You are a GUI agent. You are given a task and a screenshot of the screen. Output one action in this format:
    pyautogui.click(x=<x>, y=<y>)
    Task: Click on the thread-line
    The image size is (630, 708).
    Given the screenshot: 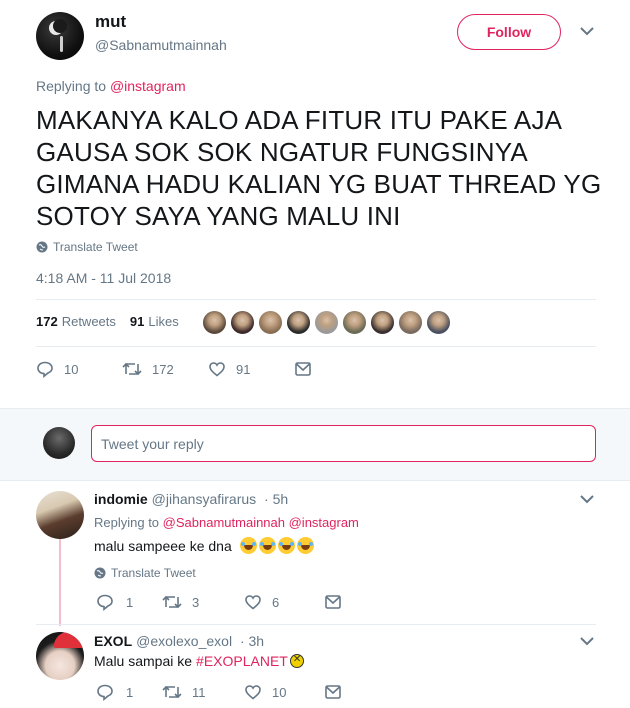 What is the action you would take?
    pyautogui.click(x=60, y=582)
    